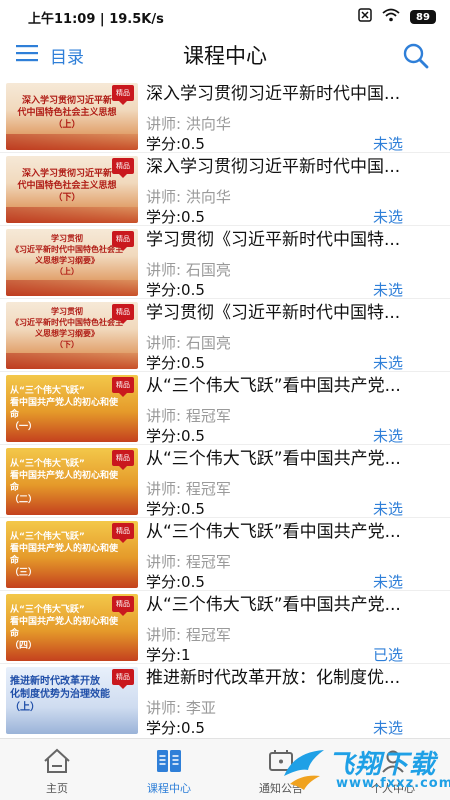  I want to click on nav-home: 主页, so click(57, 769).